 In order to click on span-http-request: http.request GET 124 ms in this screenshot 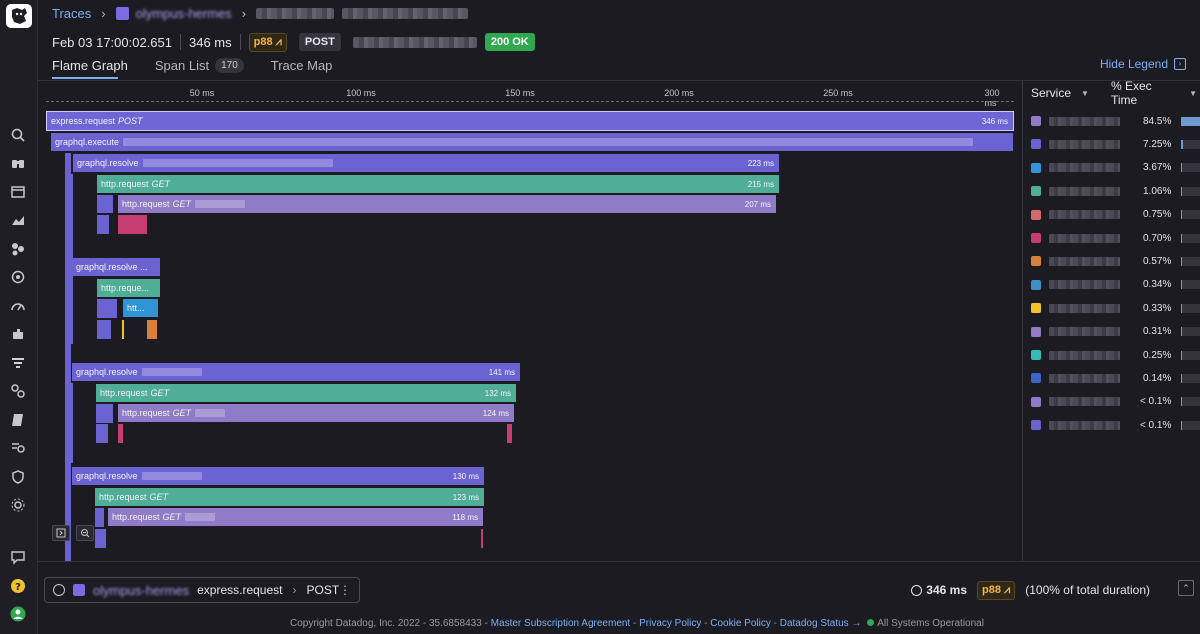, I will do `click(316, 413)`.